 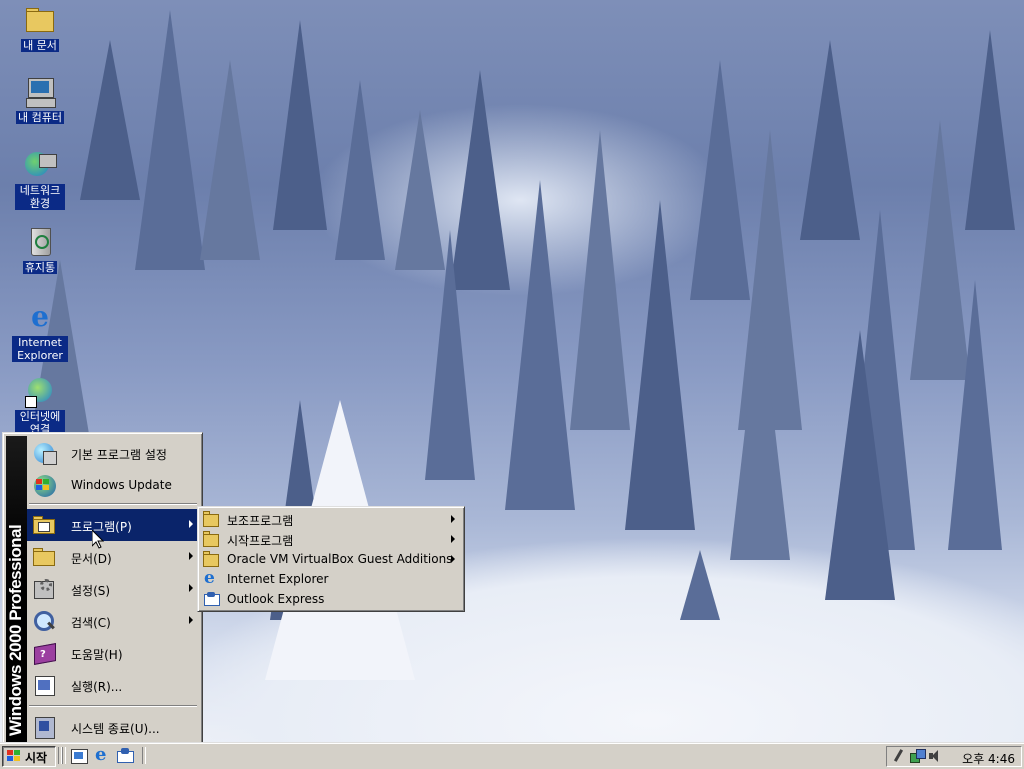 What do you see at coordinates (16, 589) in the screenshot?
I see `start-menu-banner: Windows 2000 Professional` at bounding box center [16, 589].